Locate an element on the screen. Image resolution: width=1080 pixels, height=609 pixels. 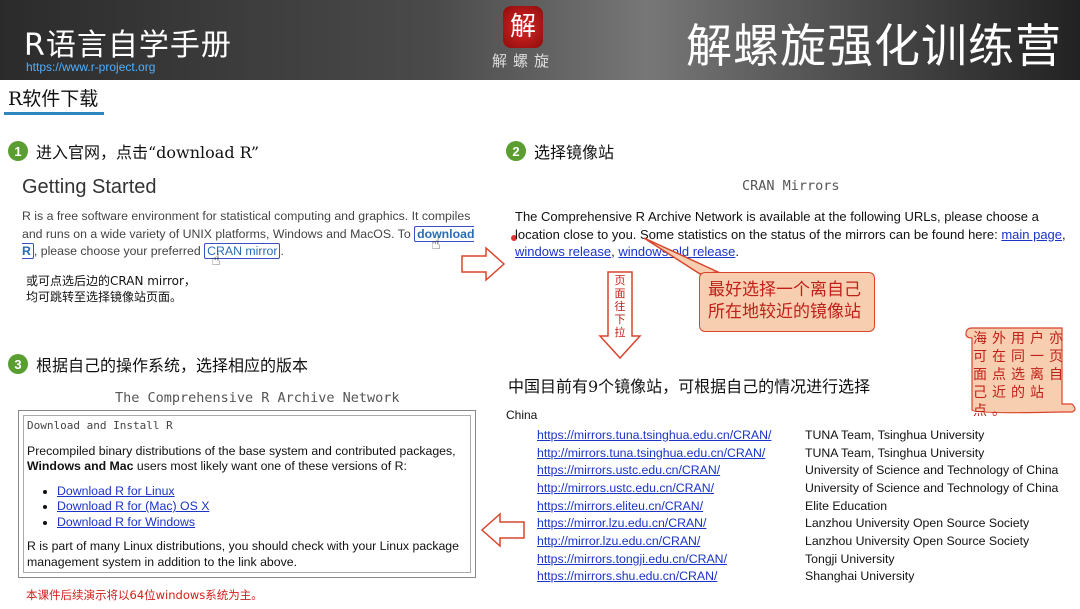
cran-network-title: The Comprehensive R Archive Network is located at coordinates (257, 398).